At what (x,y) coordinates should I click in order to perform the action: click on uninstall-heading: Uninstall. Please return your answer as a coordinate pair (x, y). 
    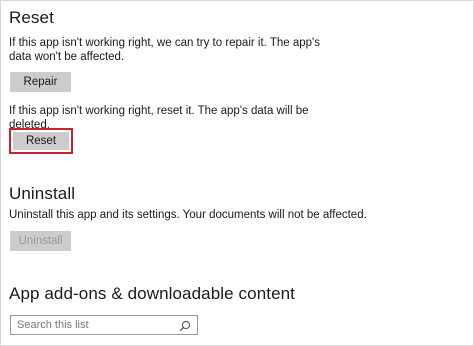
    Looking at the image, I should click on (42, 193).